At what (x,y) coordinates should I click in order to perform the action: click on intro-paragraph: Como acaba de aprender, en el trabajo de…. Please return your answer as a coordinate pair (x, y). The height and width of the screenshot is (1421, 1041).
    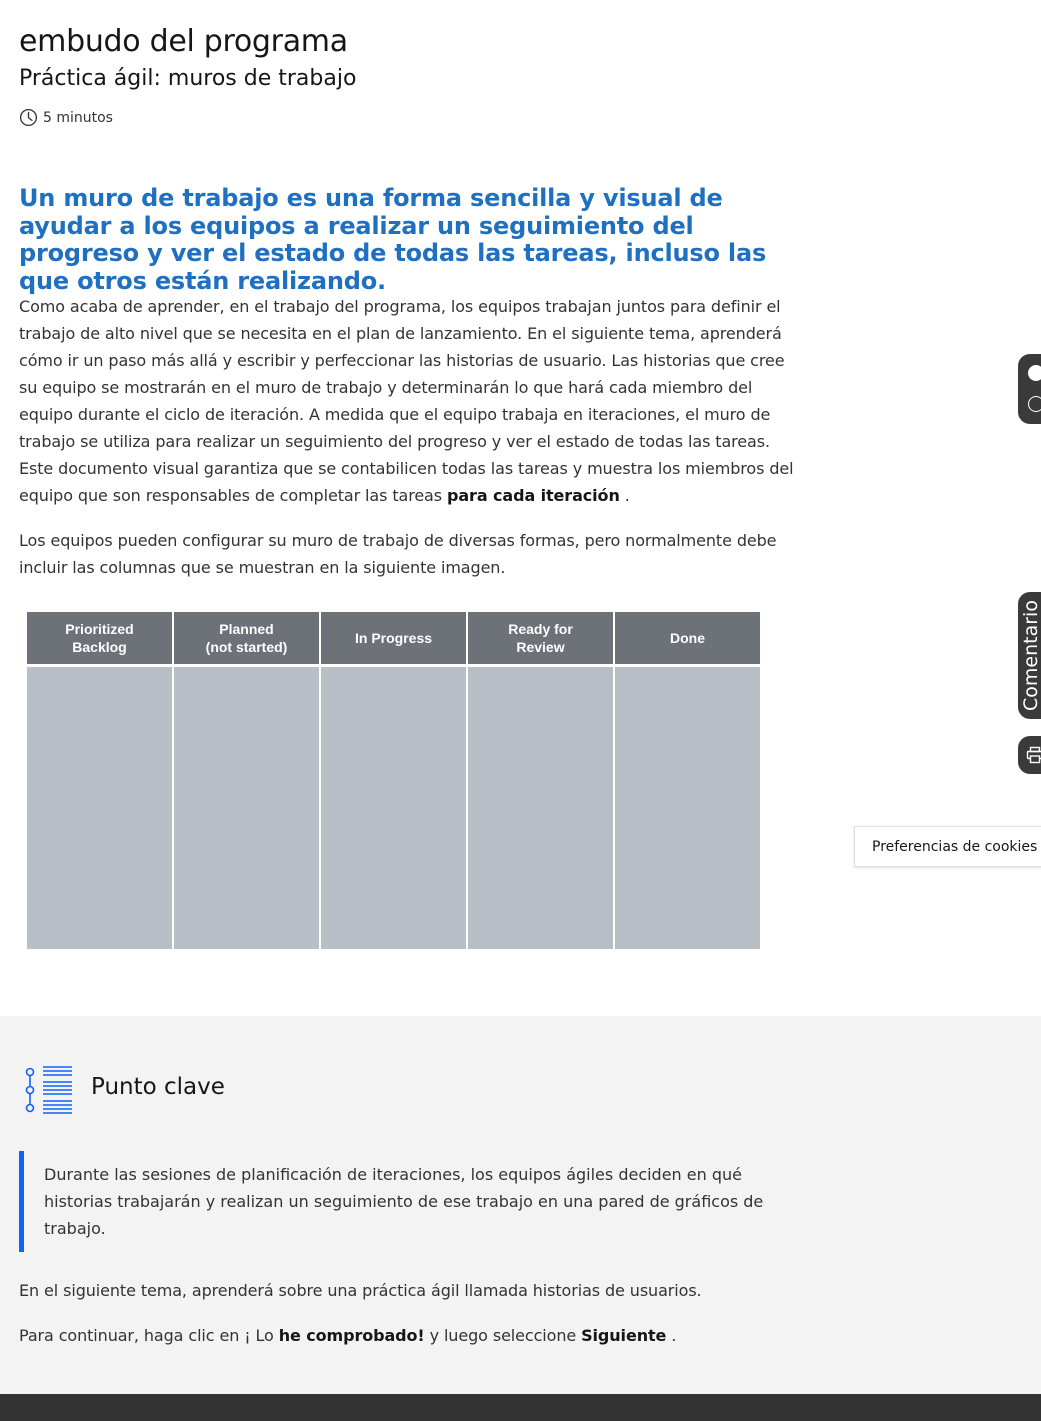
    Looking at the image, I should click on (406, 401).